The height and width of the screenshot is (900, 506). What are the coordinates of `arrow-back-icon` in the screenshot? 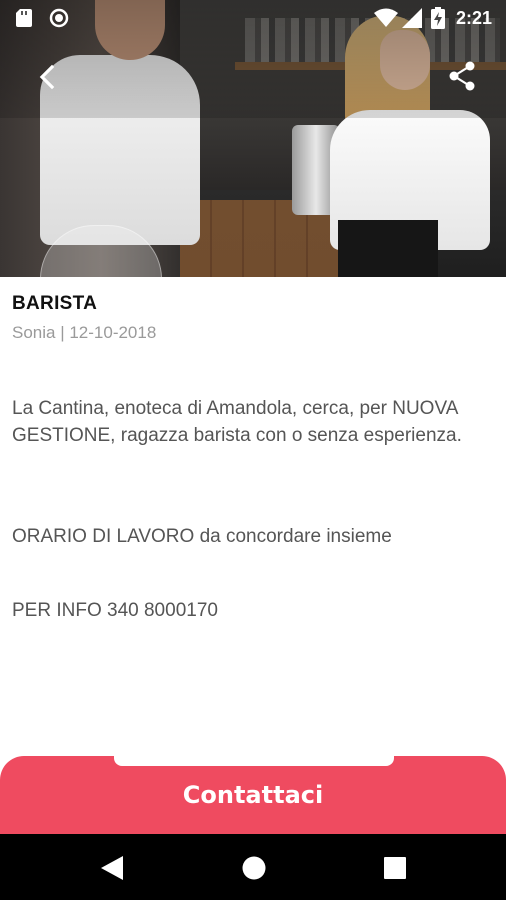 It's located at (47, 77).